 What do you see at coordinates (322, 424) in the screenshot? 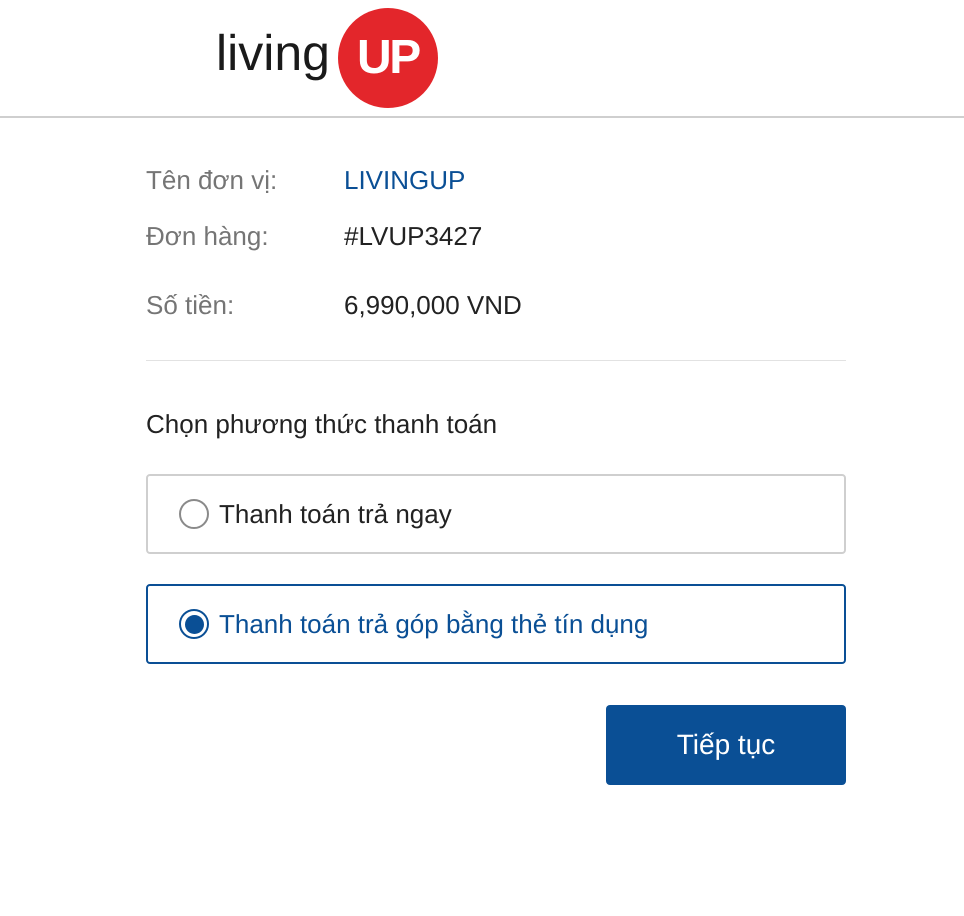
I see `section-heading: Chọn phương thức thanh toán` at bounding box center [322, 424].